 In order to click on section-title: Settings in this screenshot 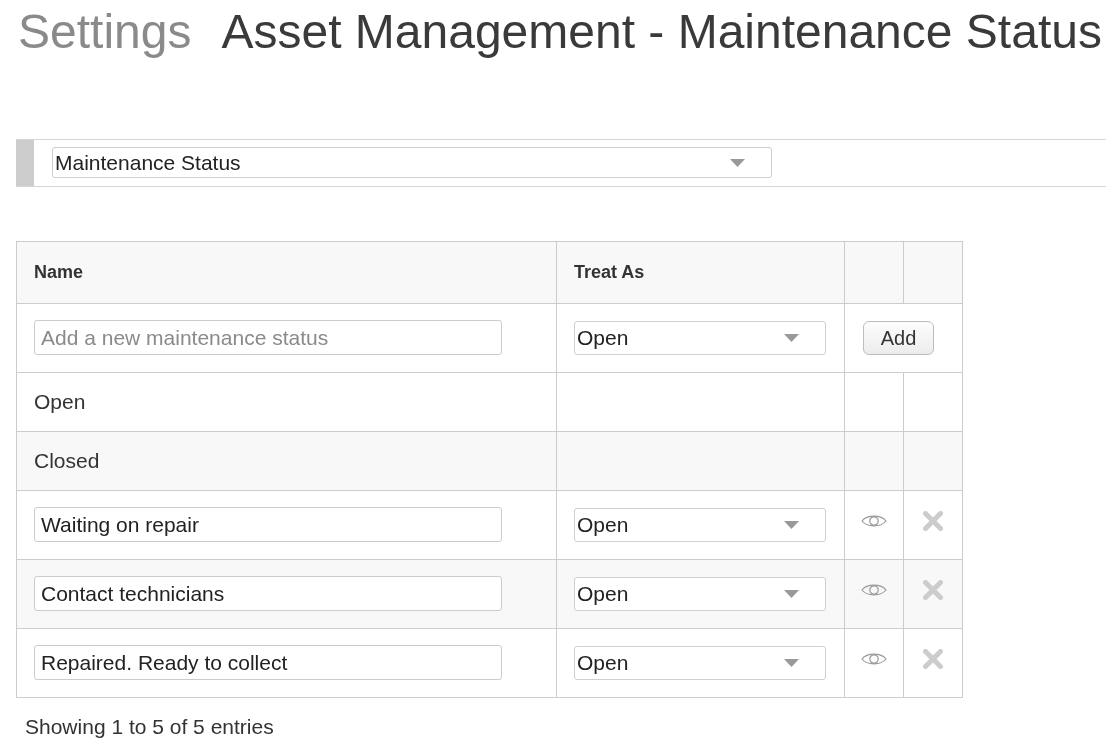, I will do `click(105, 32)`.